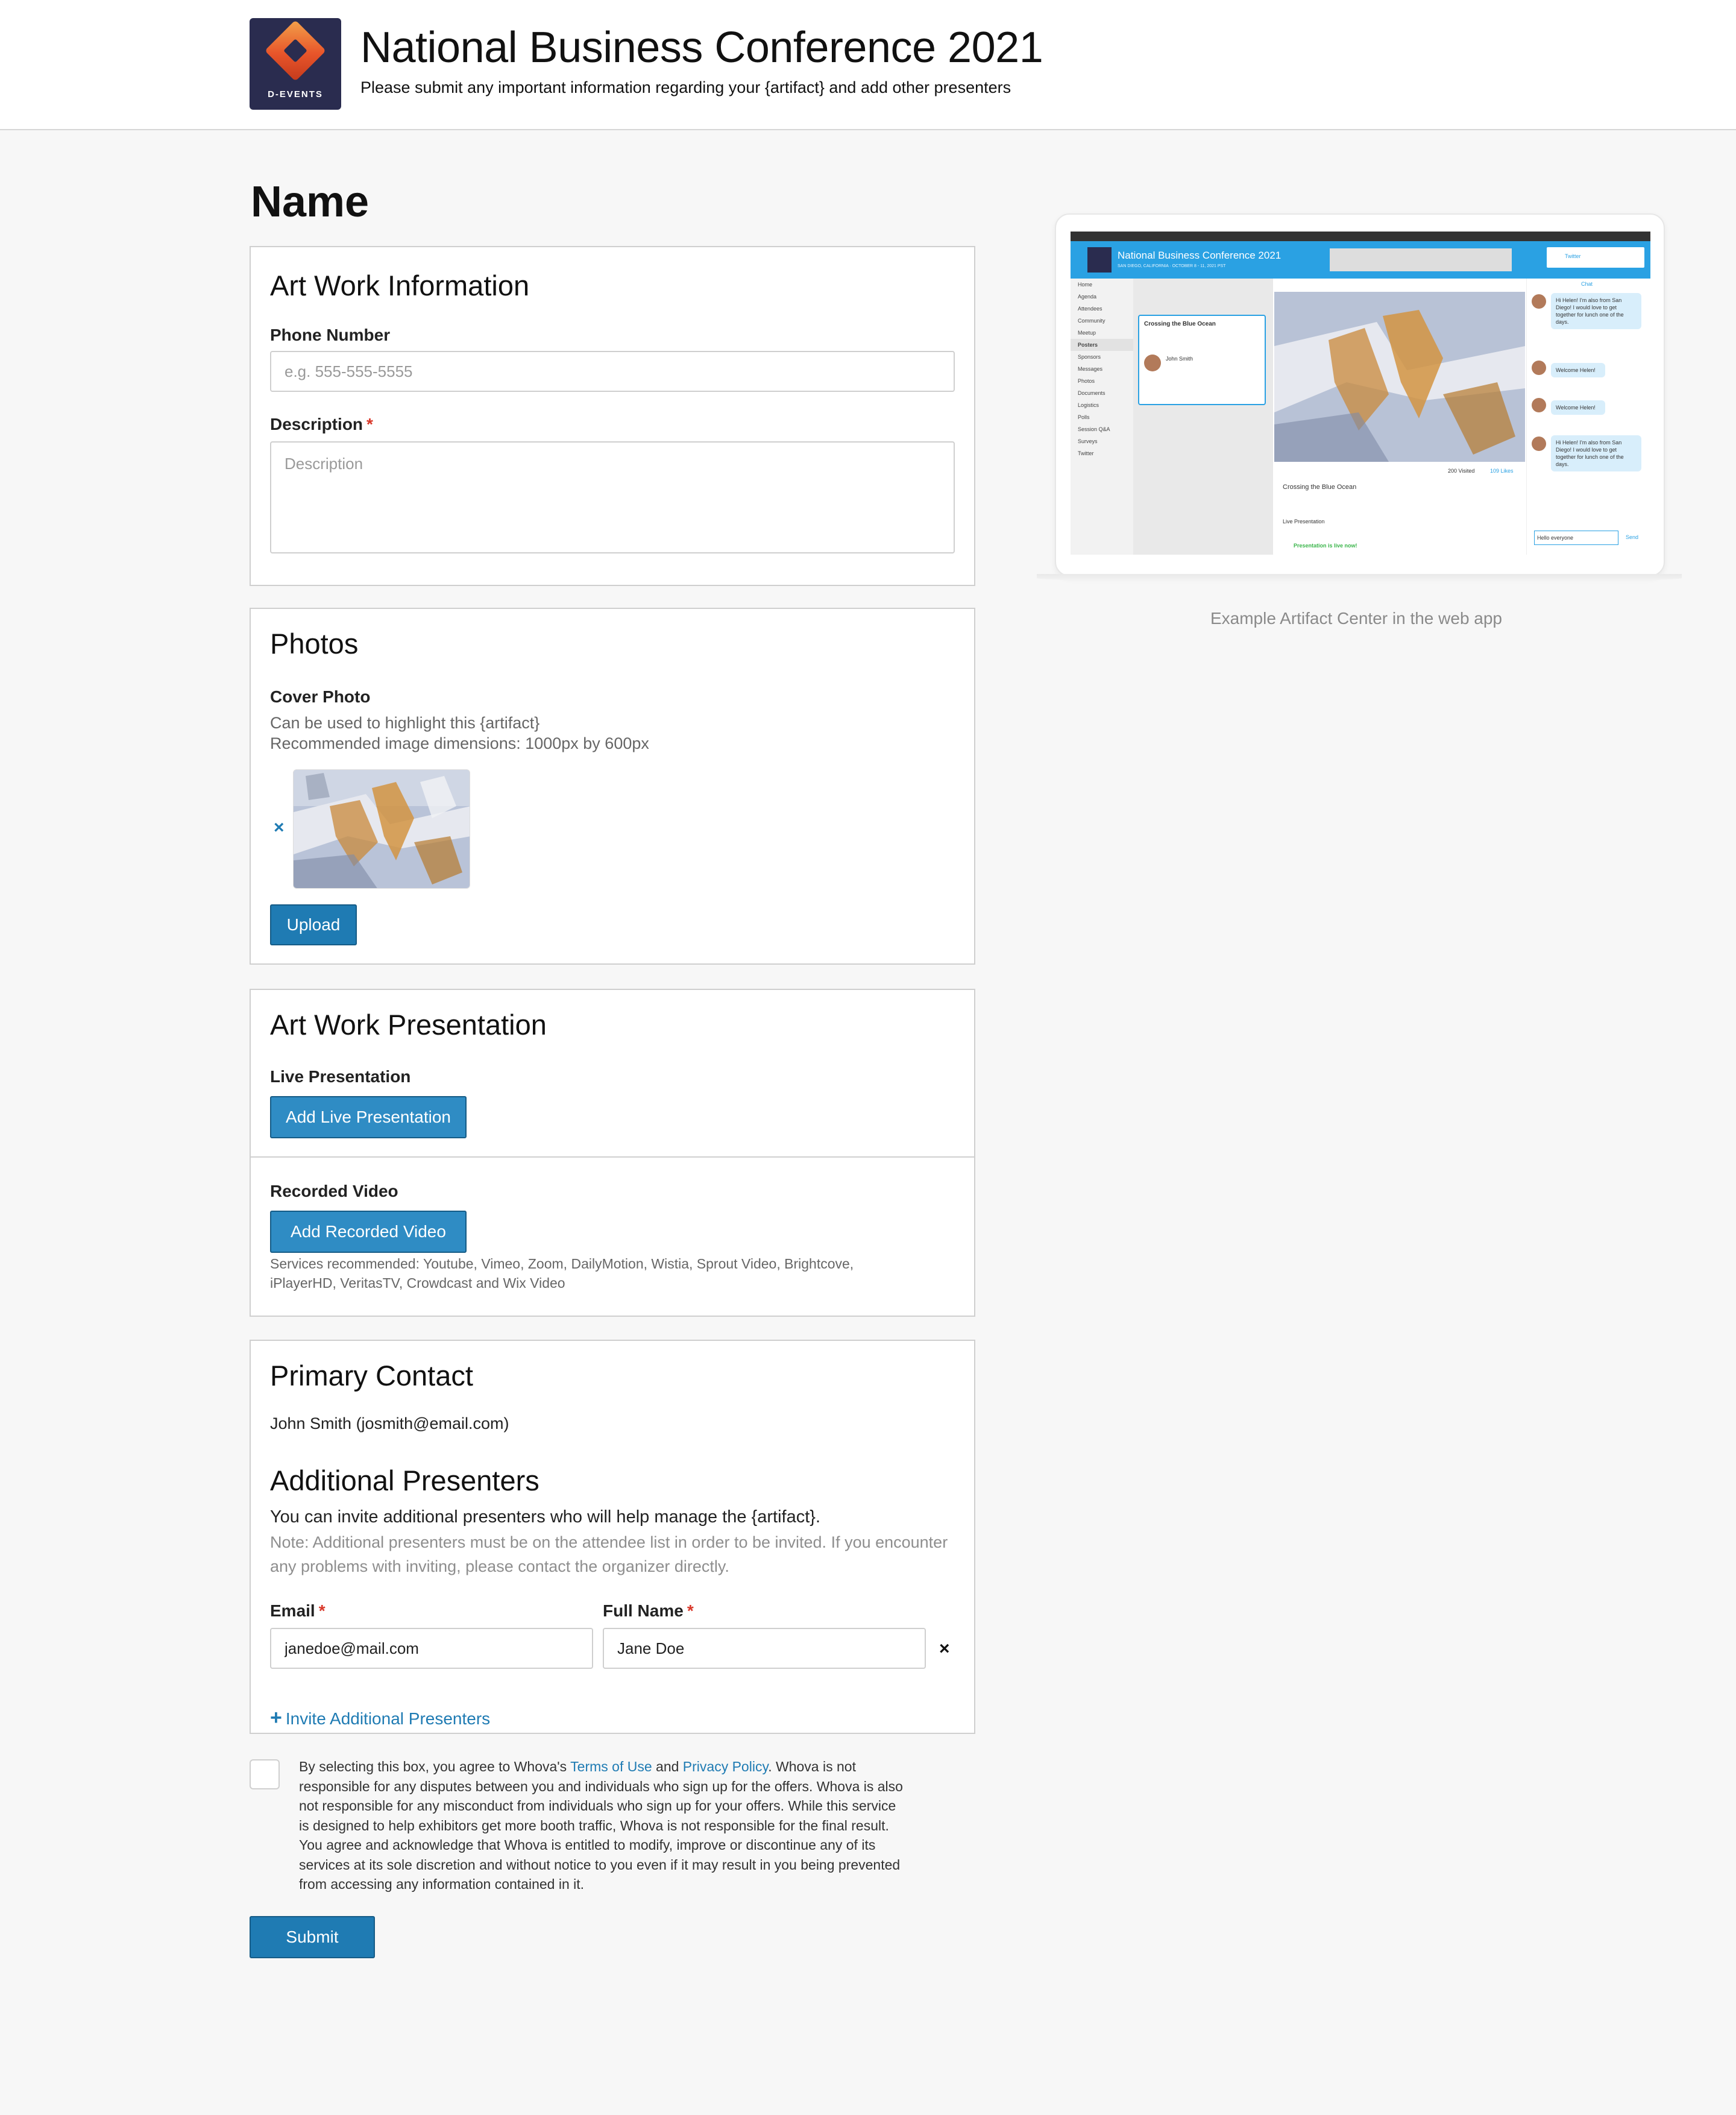  Describe the element at coordinates (265, 1774) in the screenshot. I see `agree-checkbox` at that location.